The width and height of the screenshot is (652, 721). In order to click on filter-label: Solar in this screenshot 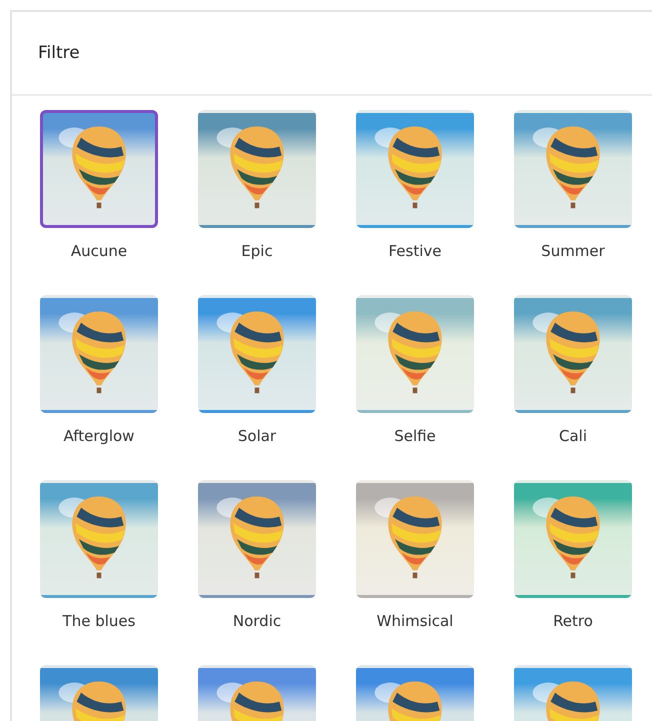, I will do `click(257, 436)`.